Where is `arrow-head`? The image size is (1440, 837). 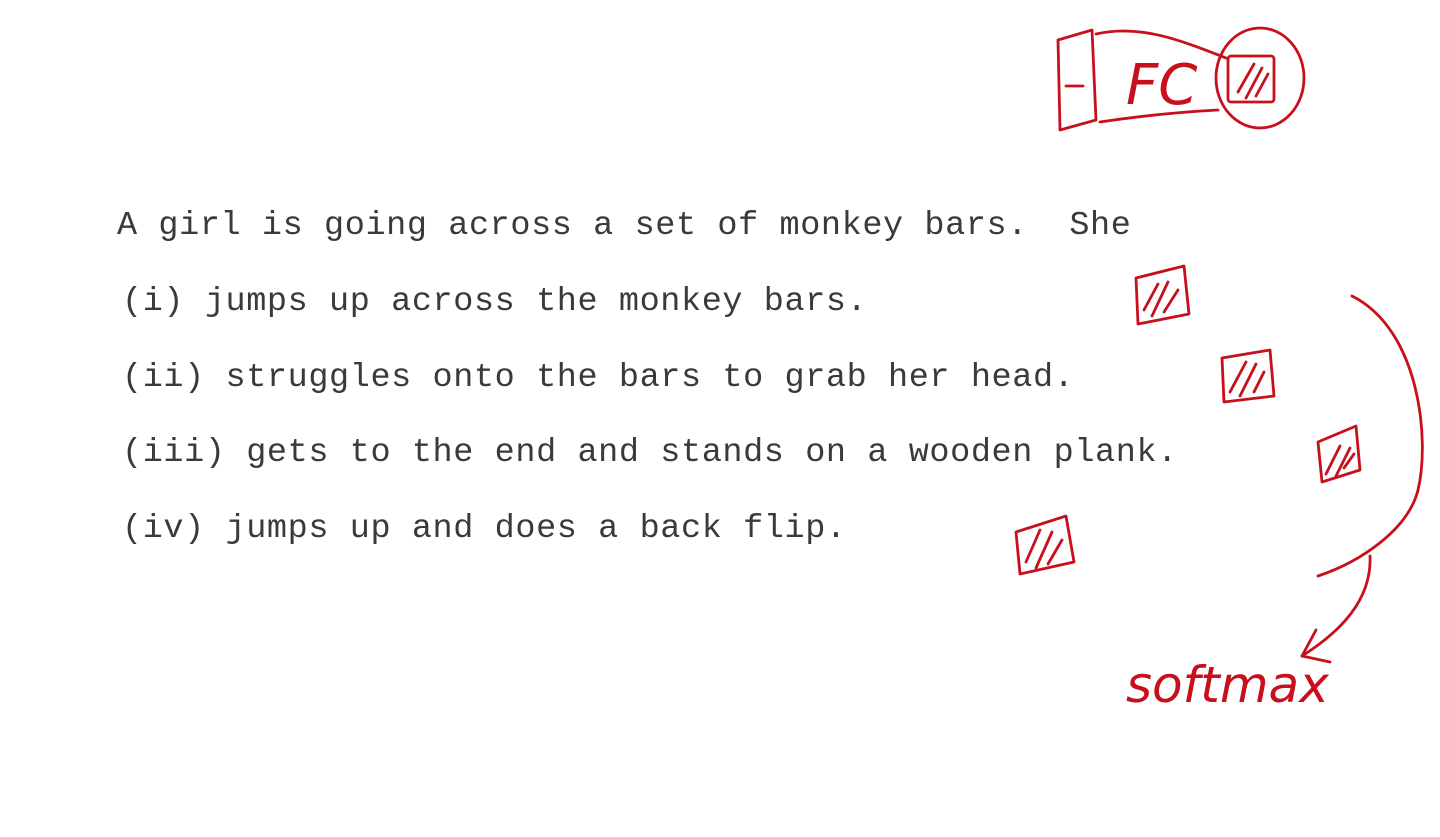 arrow-head is located at coordinates (1316, 646).